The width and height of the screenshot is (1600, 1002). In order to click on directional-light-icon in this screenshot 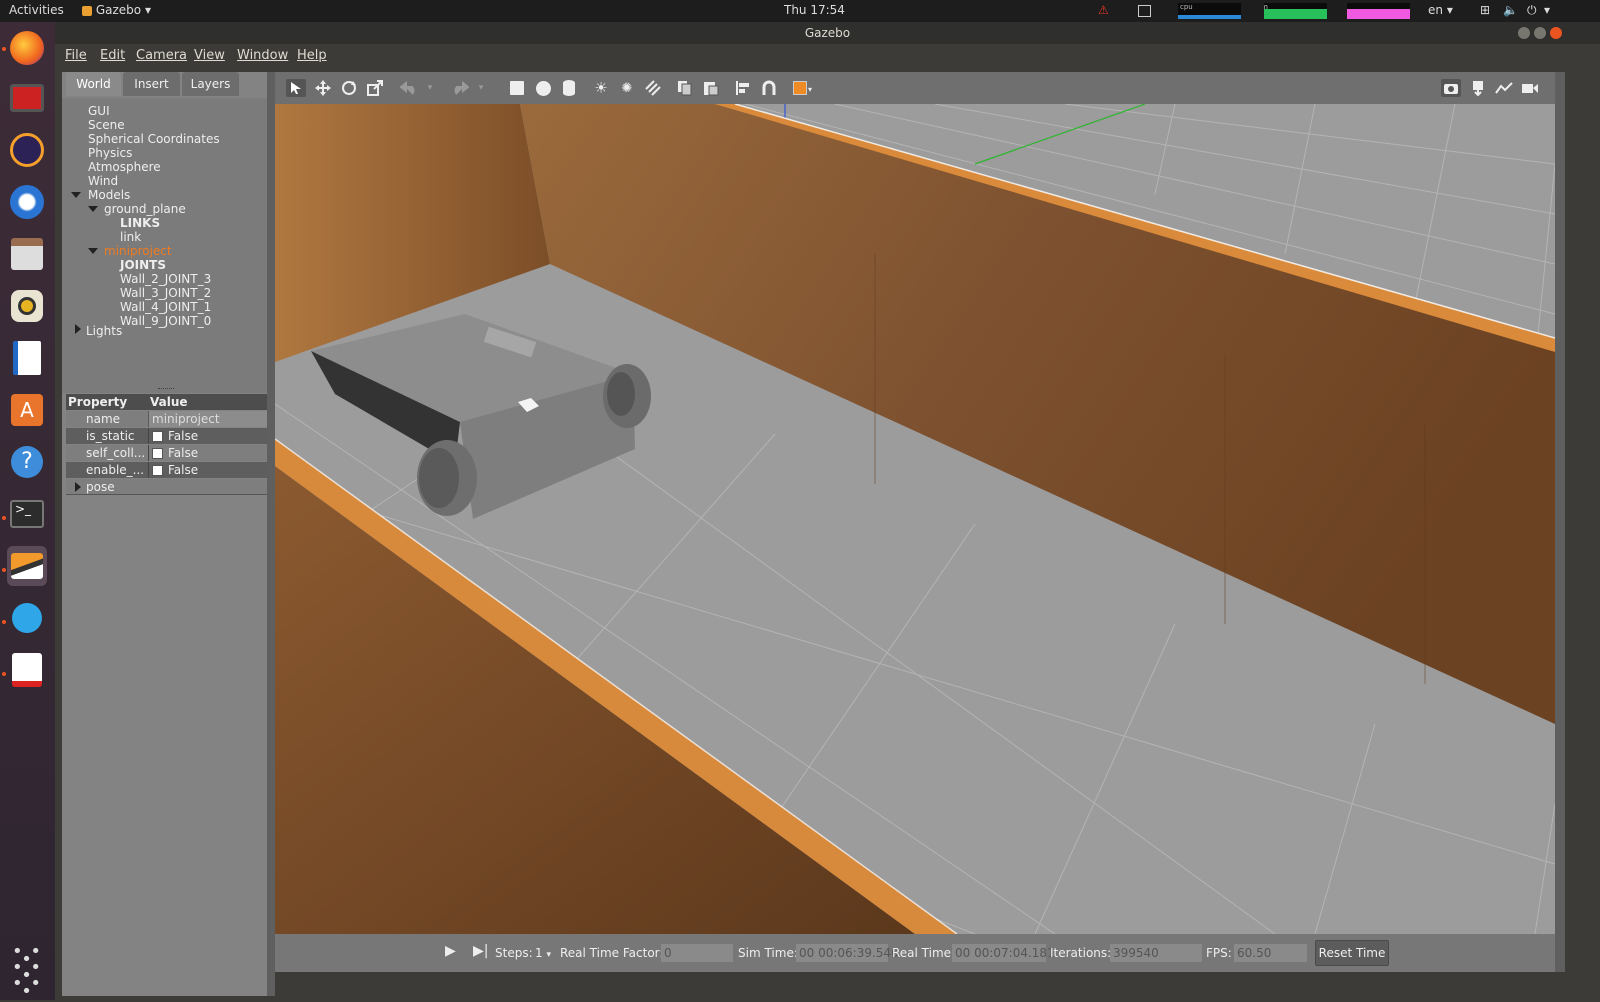, I will do `click(653, 88)`.